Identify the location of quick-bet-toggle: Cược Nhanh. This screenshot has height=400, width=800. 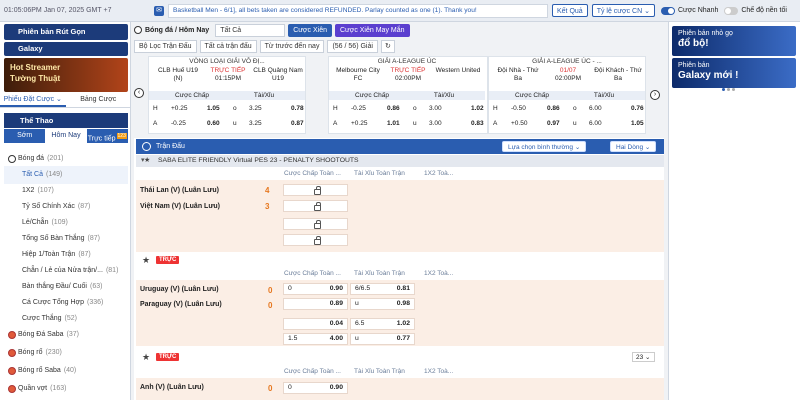
(689, 10).